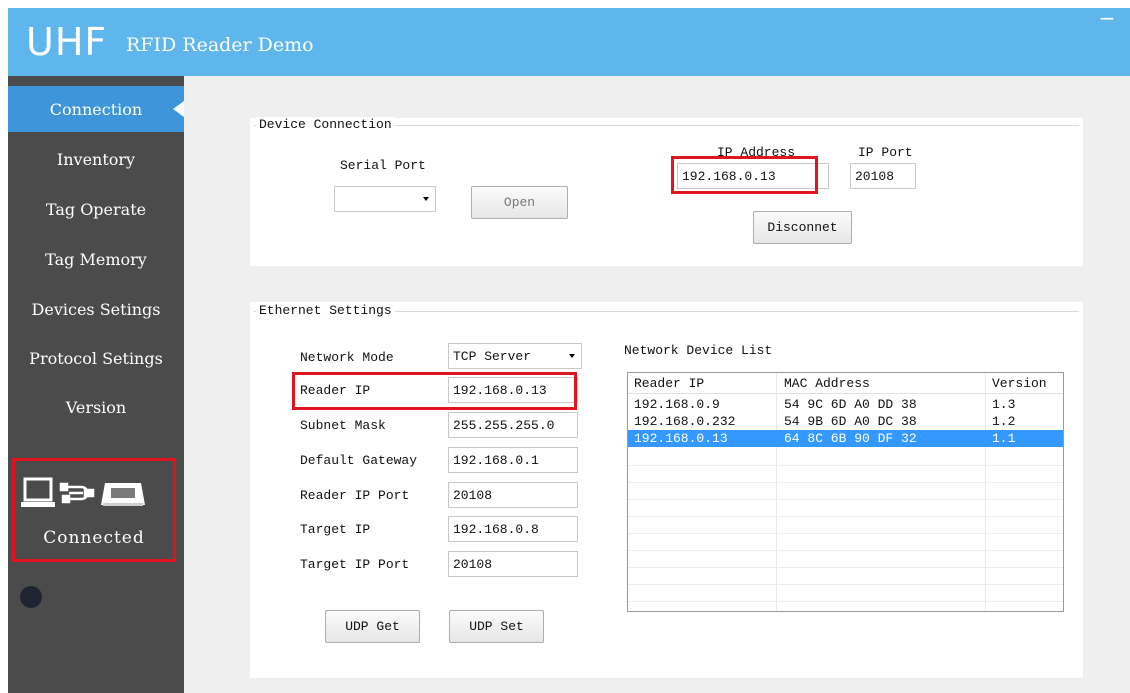 The width and height of the screenshot is (1130, 693). Describe the element at coordinates (335, 390) in the screenshot. I see `reader-ip-label: Reader IP` at that location.